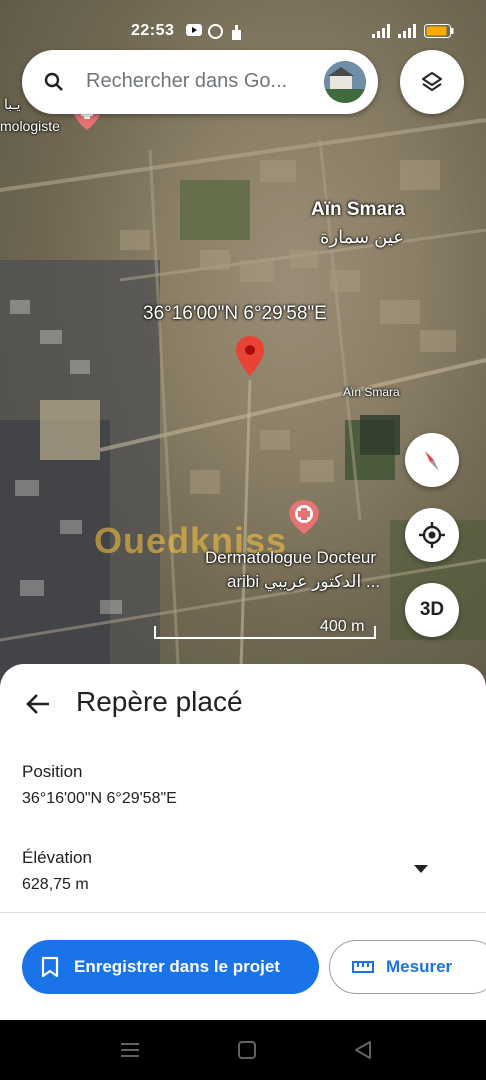 This screenshot has height=1080, width=486. Describe the element at coordinates (194, 30) in the screenshot. I see `youtube-icon` at that location.